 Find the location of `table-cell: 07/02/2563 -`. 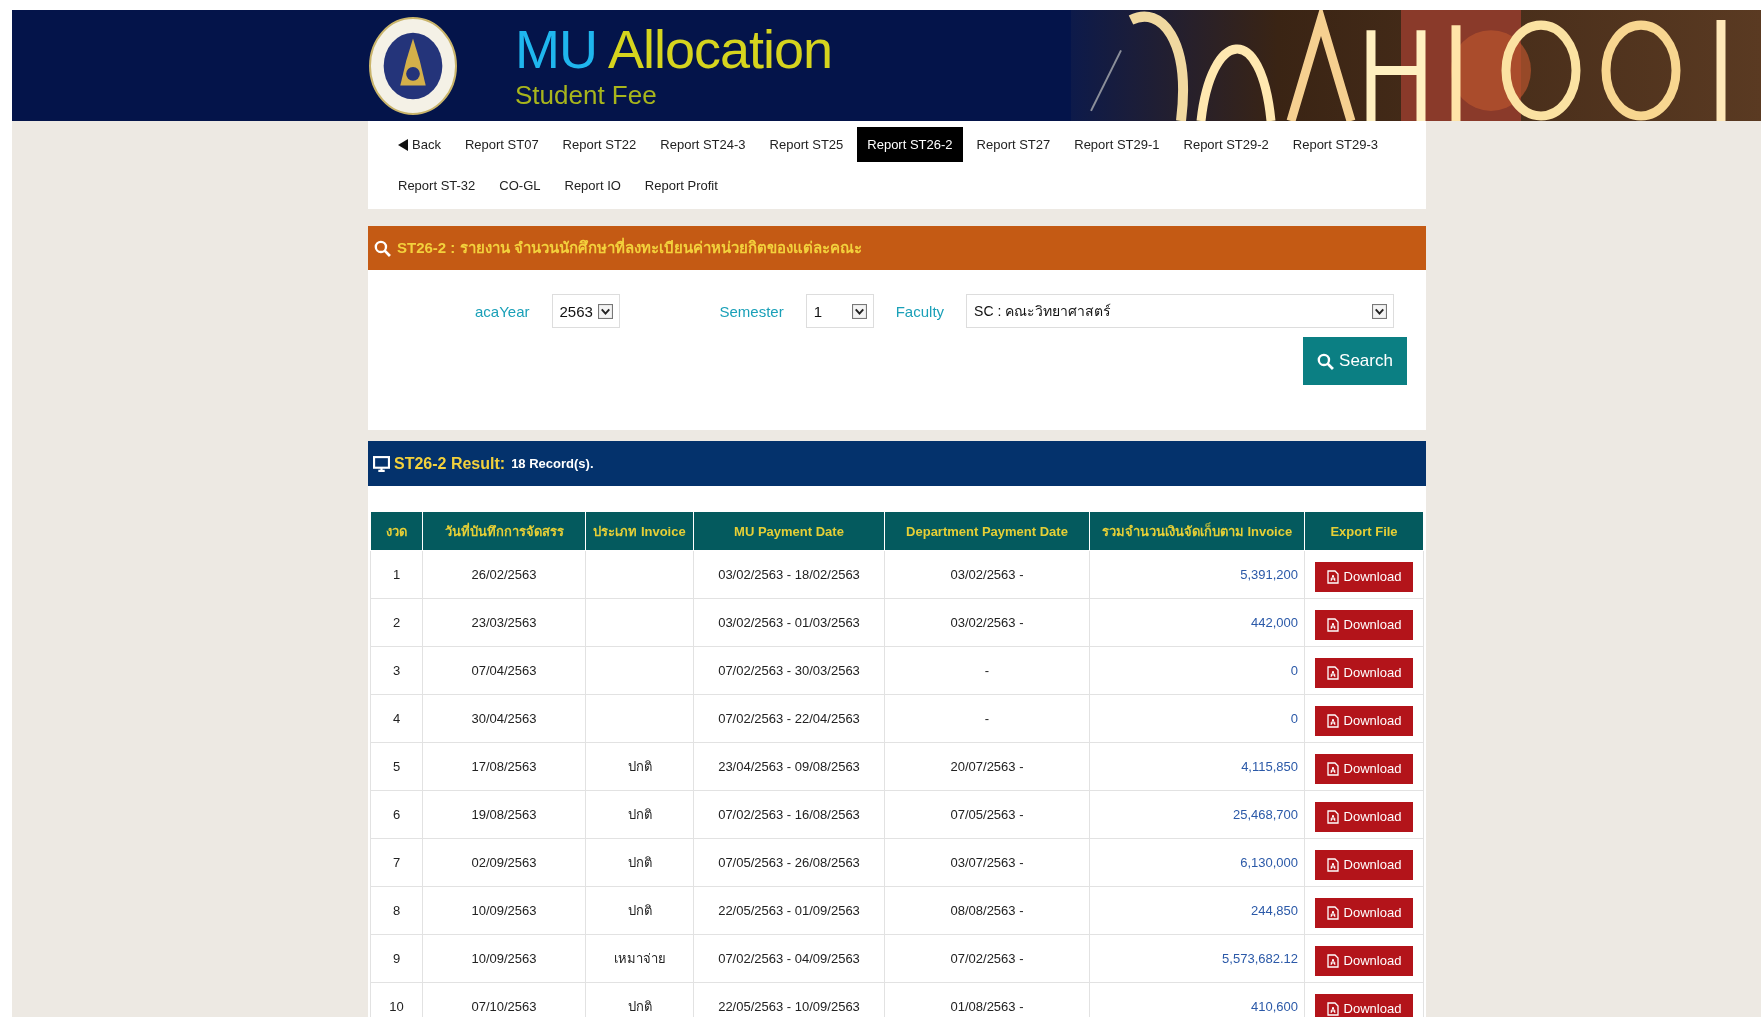

table-cell: 07/02/2563 - is located at coordinates (987, 958).